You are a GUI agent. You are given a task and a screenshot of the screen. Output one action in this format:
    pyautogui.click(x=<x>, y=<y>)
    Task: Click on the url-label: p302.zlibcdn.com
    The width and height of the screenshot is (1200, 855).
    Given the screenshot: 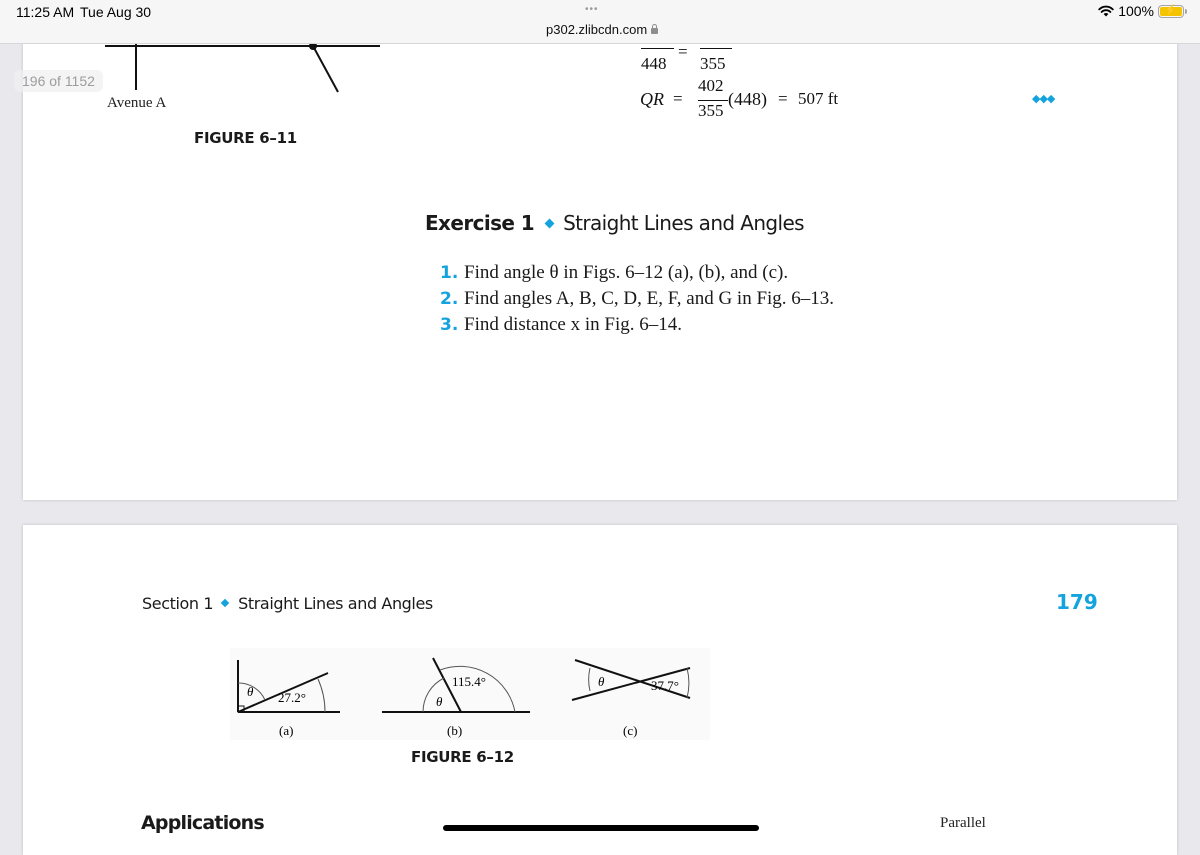 What is the action you would take?
    pyautogui.click(x=602, y=29)
    